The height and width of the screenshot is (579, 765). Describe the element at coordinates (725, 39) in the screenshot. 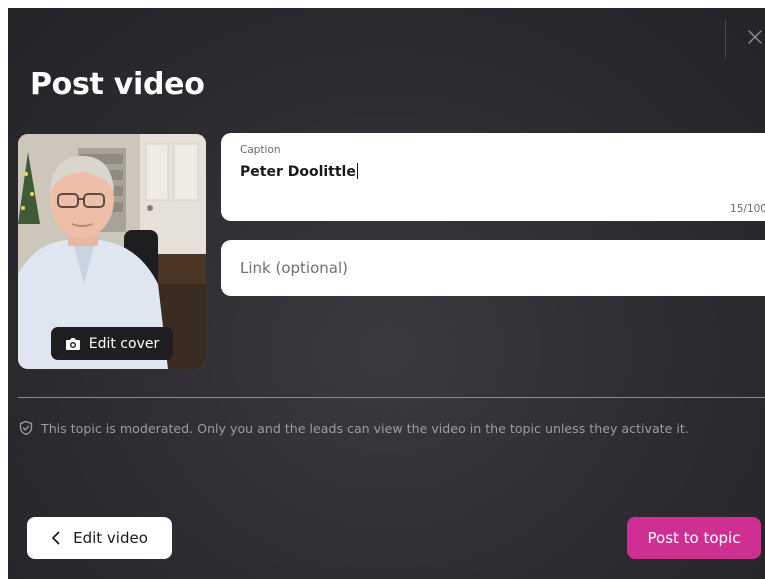

I see `topbar-divider` at that location.